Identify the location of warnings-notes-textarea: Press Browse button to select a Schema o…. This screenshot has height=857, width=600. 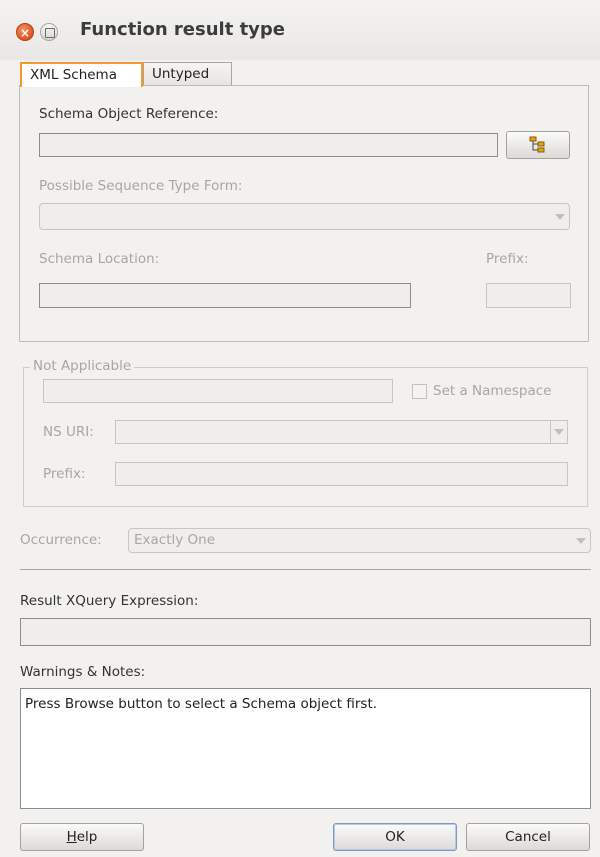
(305, 748).